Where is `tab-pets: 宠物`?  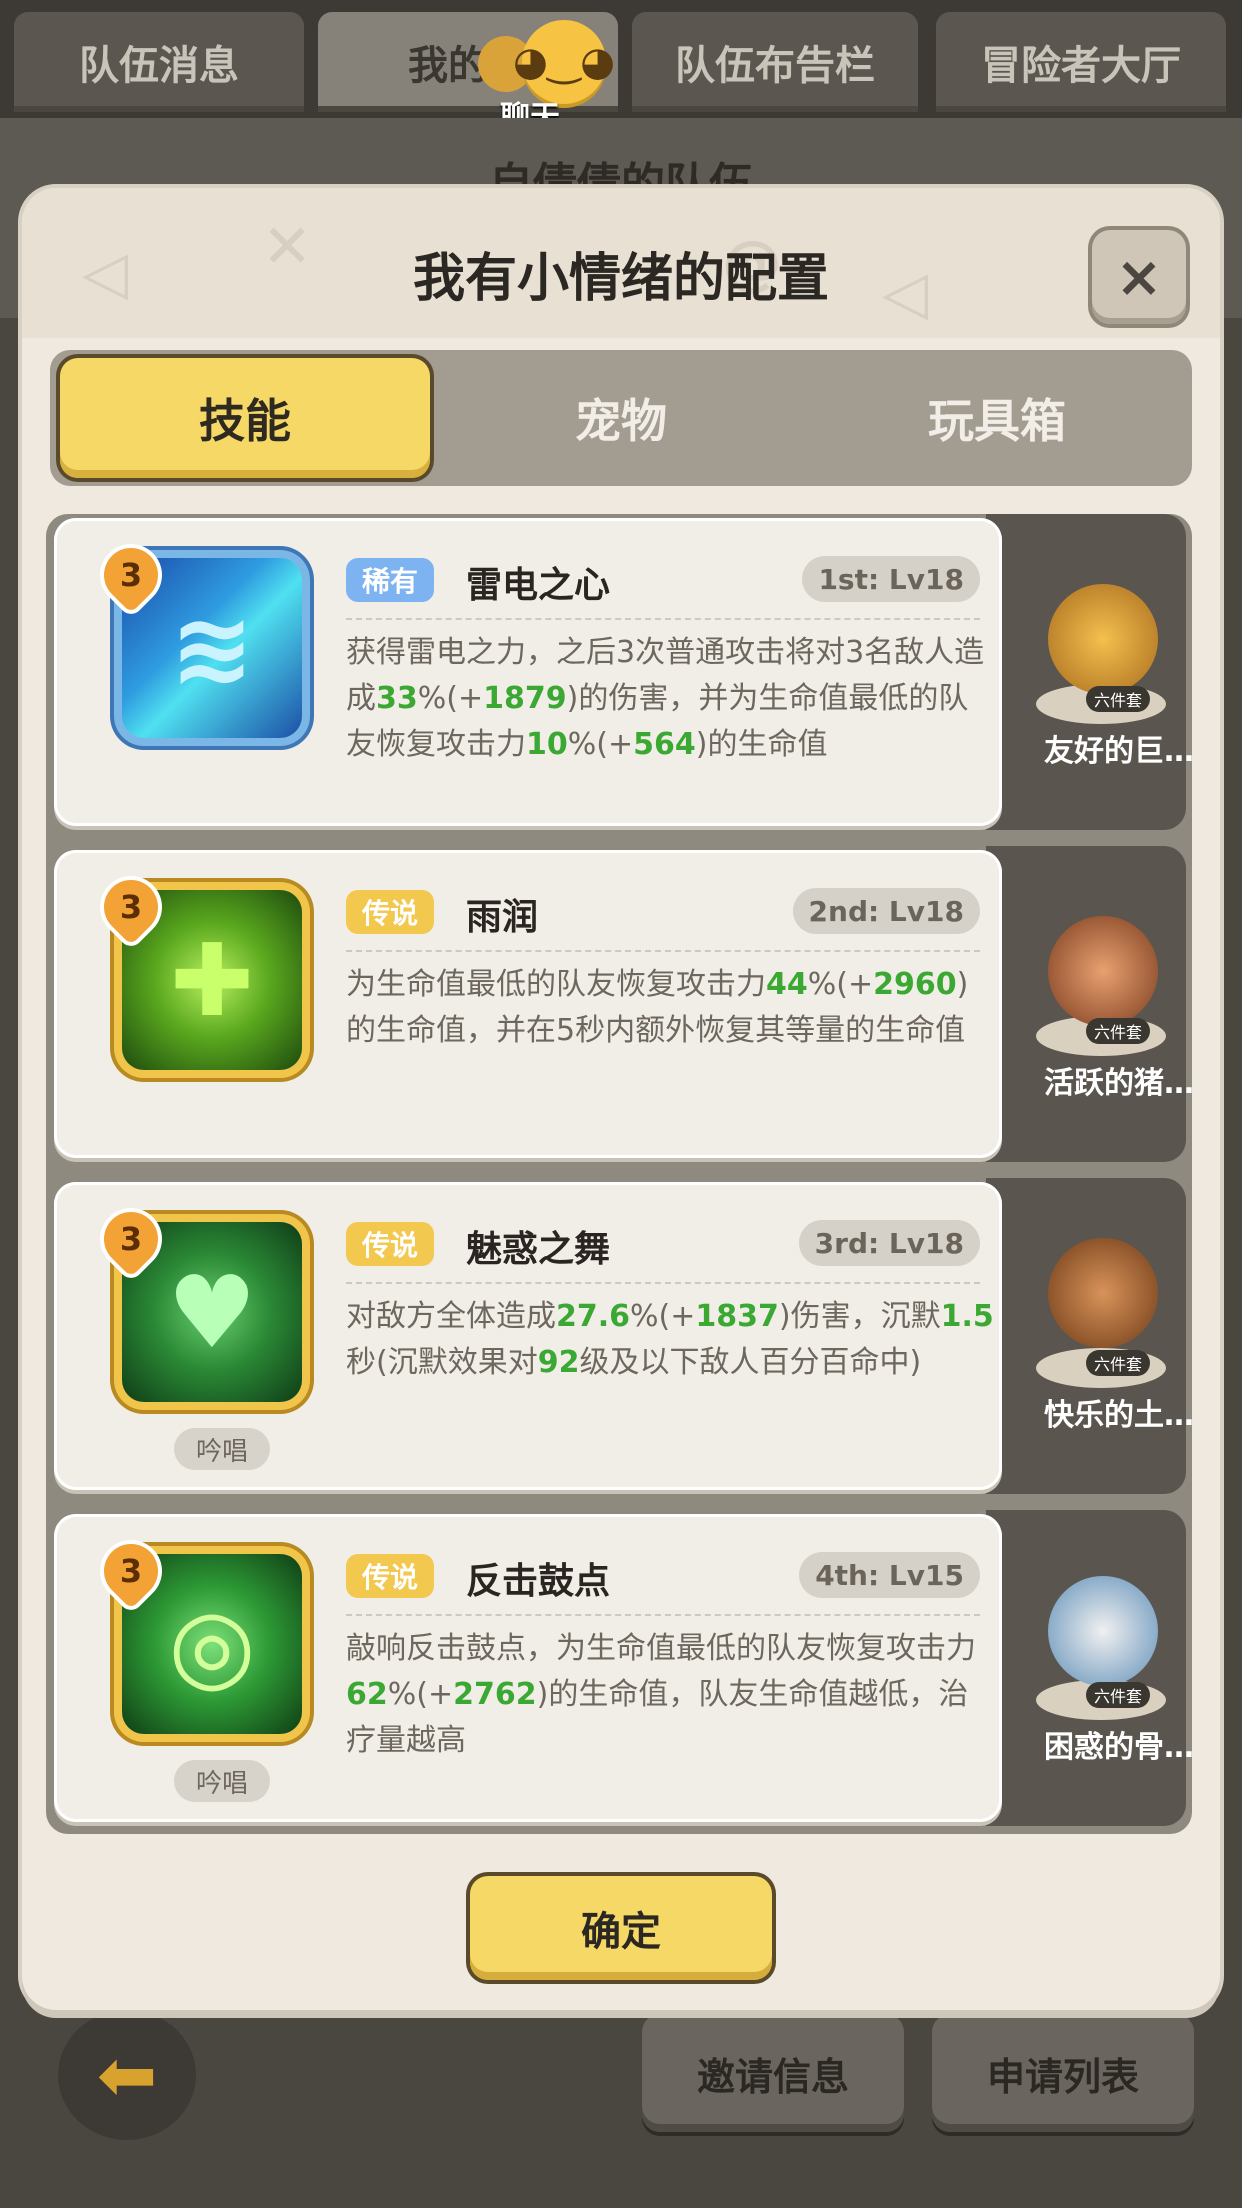
tab-pets: 宠物 is located at coordinates (621, 418).